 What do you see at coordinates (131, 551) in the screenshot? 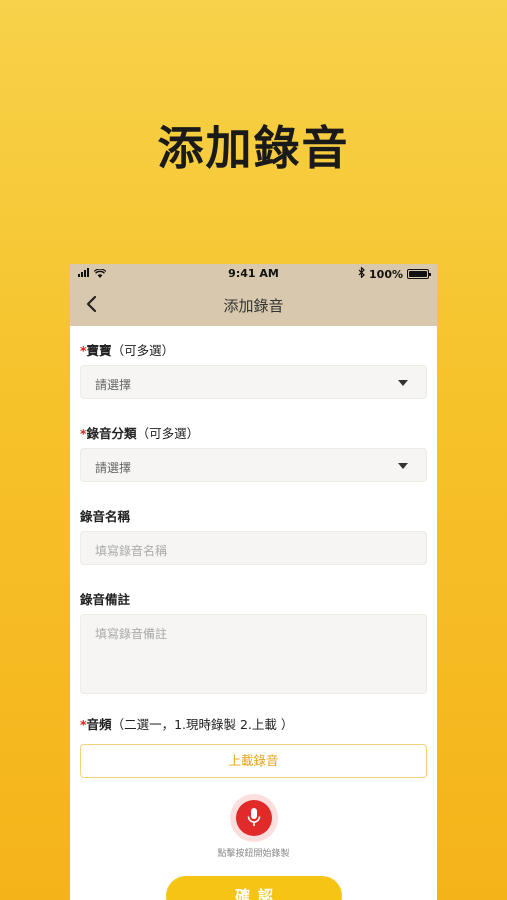
I see `name-placeholder: 填寫錄音名稱` at bounding box center [131, 551].